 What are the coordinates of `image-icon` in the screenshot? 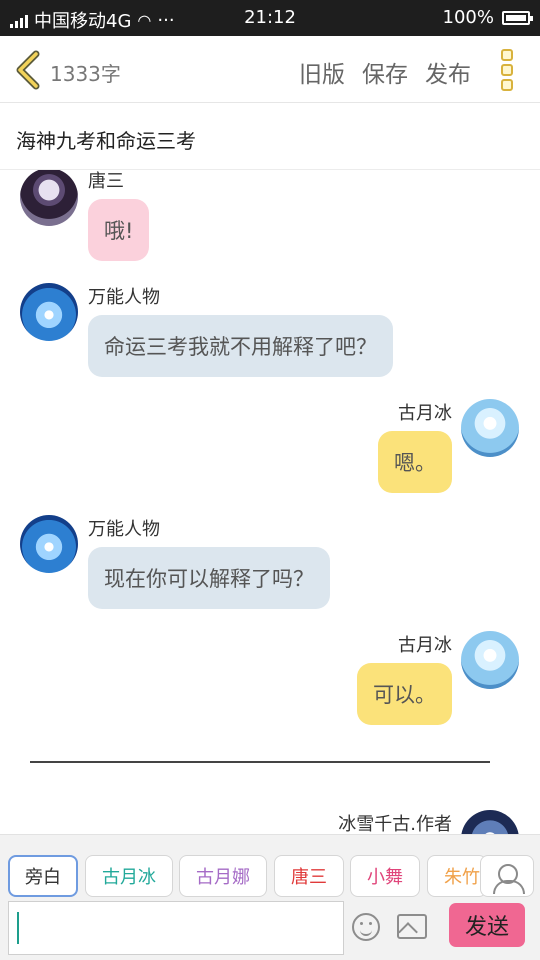 It's located at (412, 926).